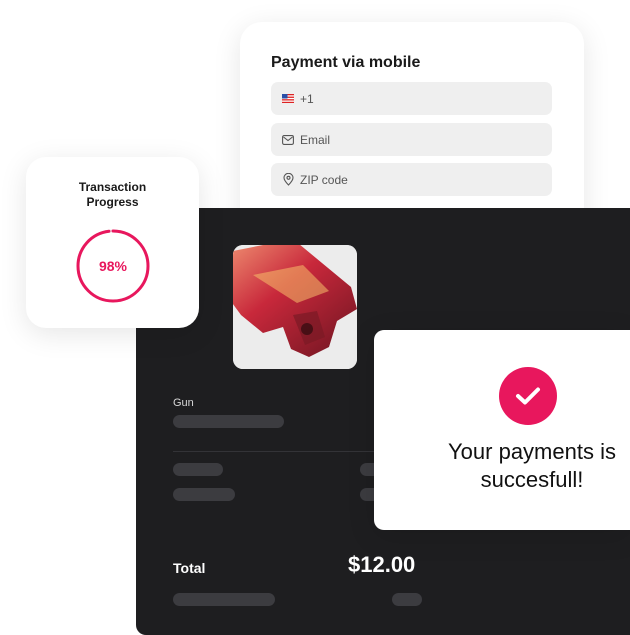 This screenshot has height=635, width=630. I want to click on total-label: Total, so click(189, 568).